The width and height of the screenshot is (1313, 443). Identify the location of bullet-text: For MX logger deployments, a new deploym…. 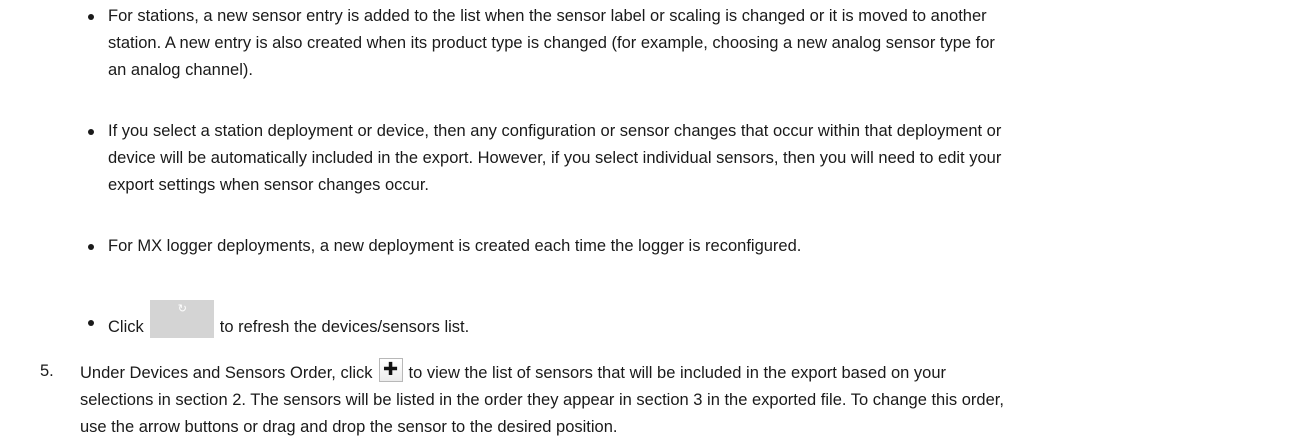
(698, 246).